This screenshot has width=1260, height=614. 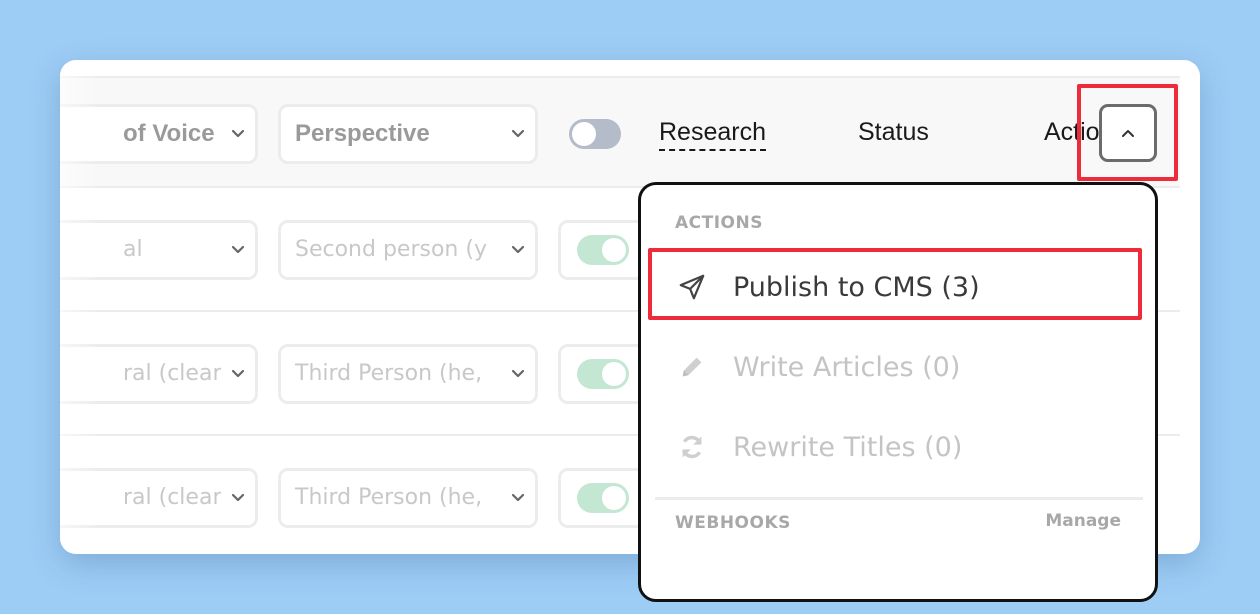 What do you see at coordinates (80, 307) in the screenshot?
I see `scroll-fade-overlay` at bounding box center [80, 307].